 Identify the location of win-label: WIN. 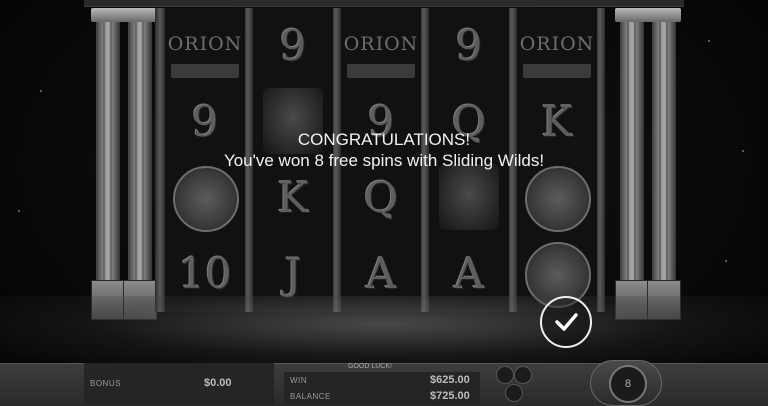
(299, 380).